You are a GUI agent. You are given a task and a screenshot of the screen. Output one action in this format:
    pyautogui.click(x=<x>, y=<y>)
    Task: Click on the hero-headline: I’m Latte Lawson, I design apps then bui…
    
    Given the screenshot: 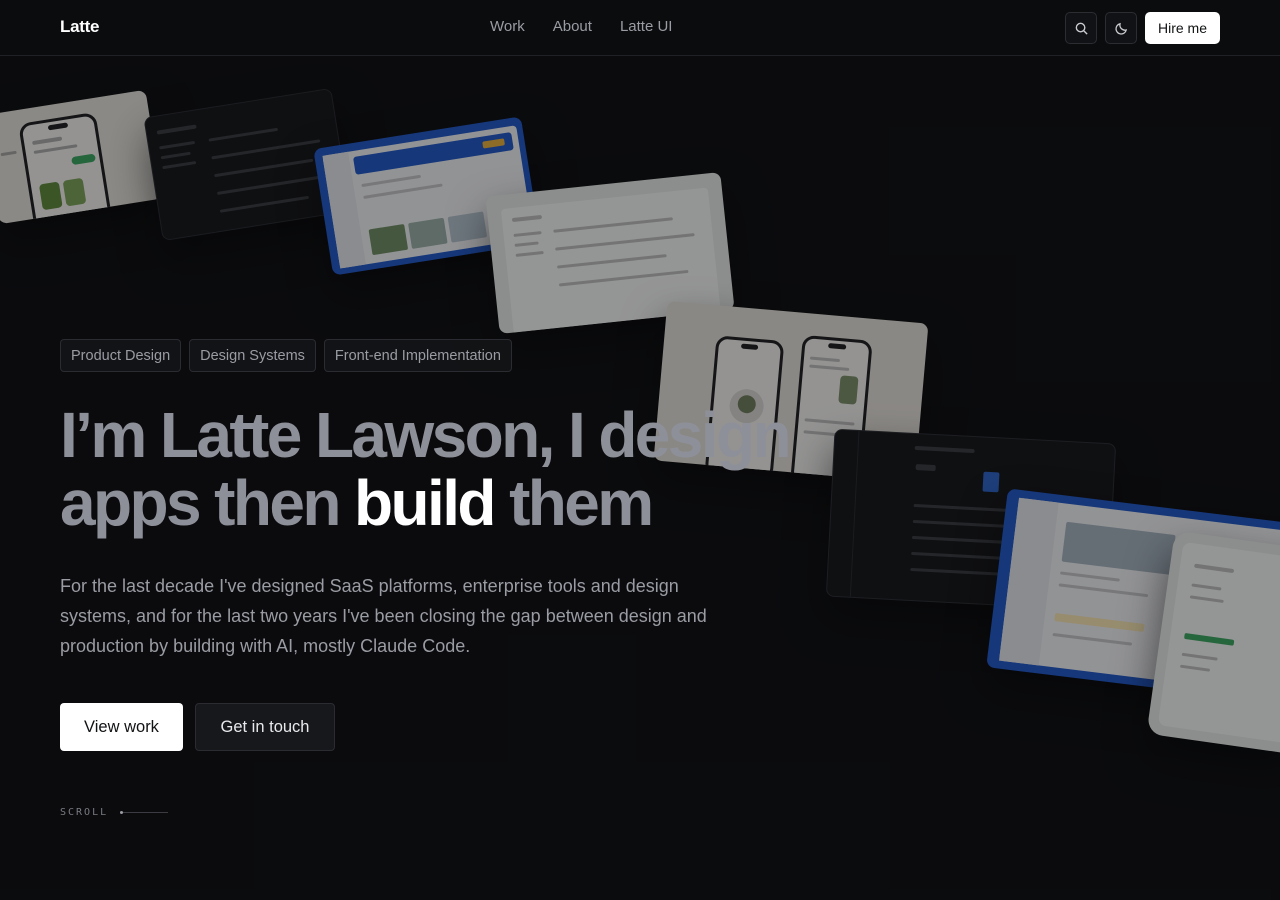 What is the action you would take?
    pyautogui.click(x=450, y=469)
    